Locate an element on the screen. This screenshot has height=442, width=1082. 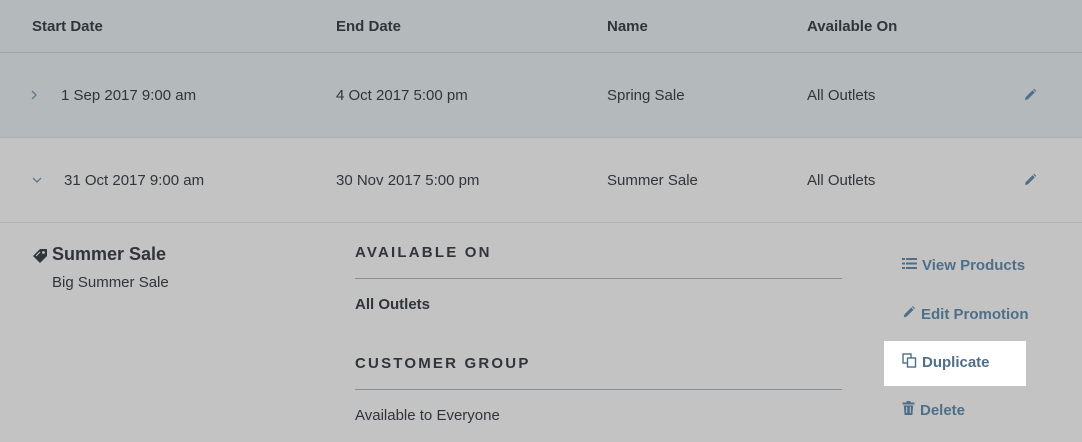
view-products-link: View Products is located at coordinates (963, 265).